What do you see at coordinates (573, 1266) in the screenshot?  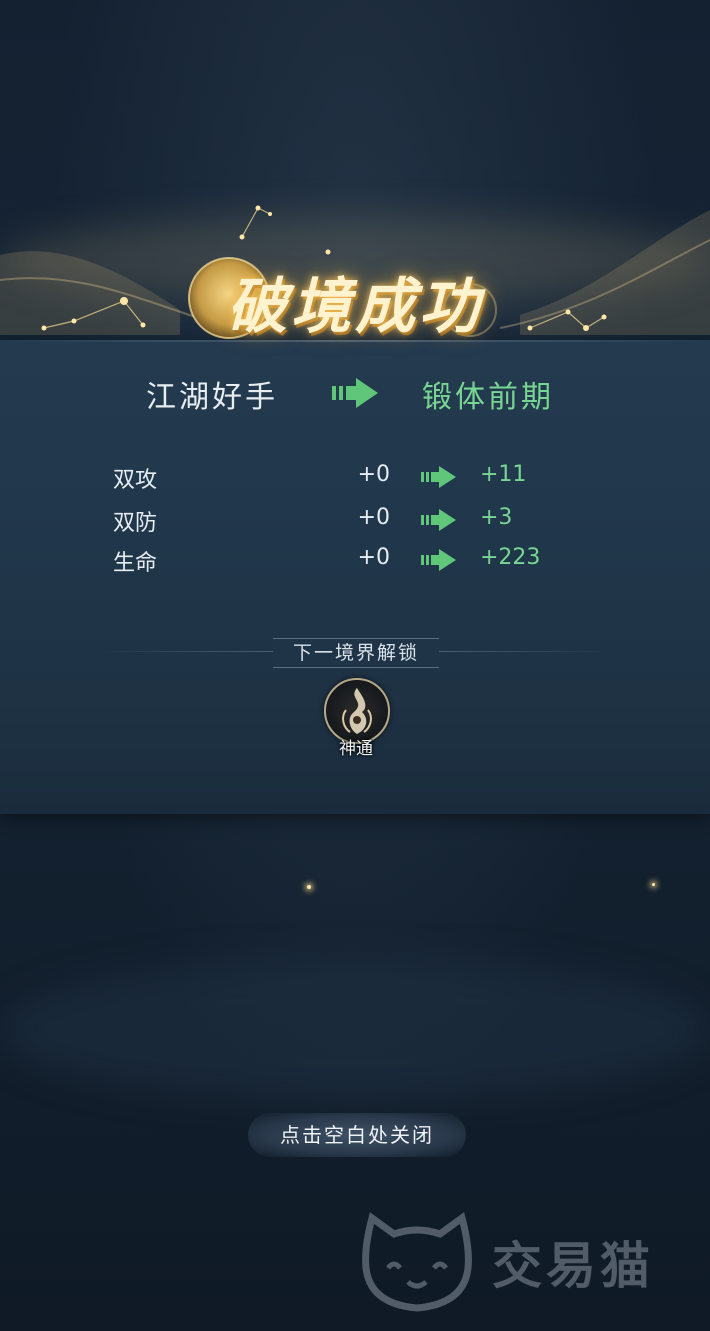 I see `watermark-brand: 交易猫` at bounding box center [573, 1266].